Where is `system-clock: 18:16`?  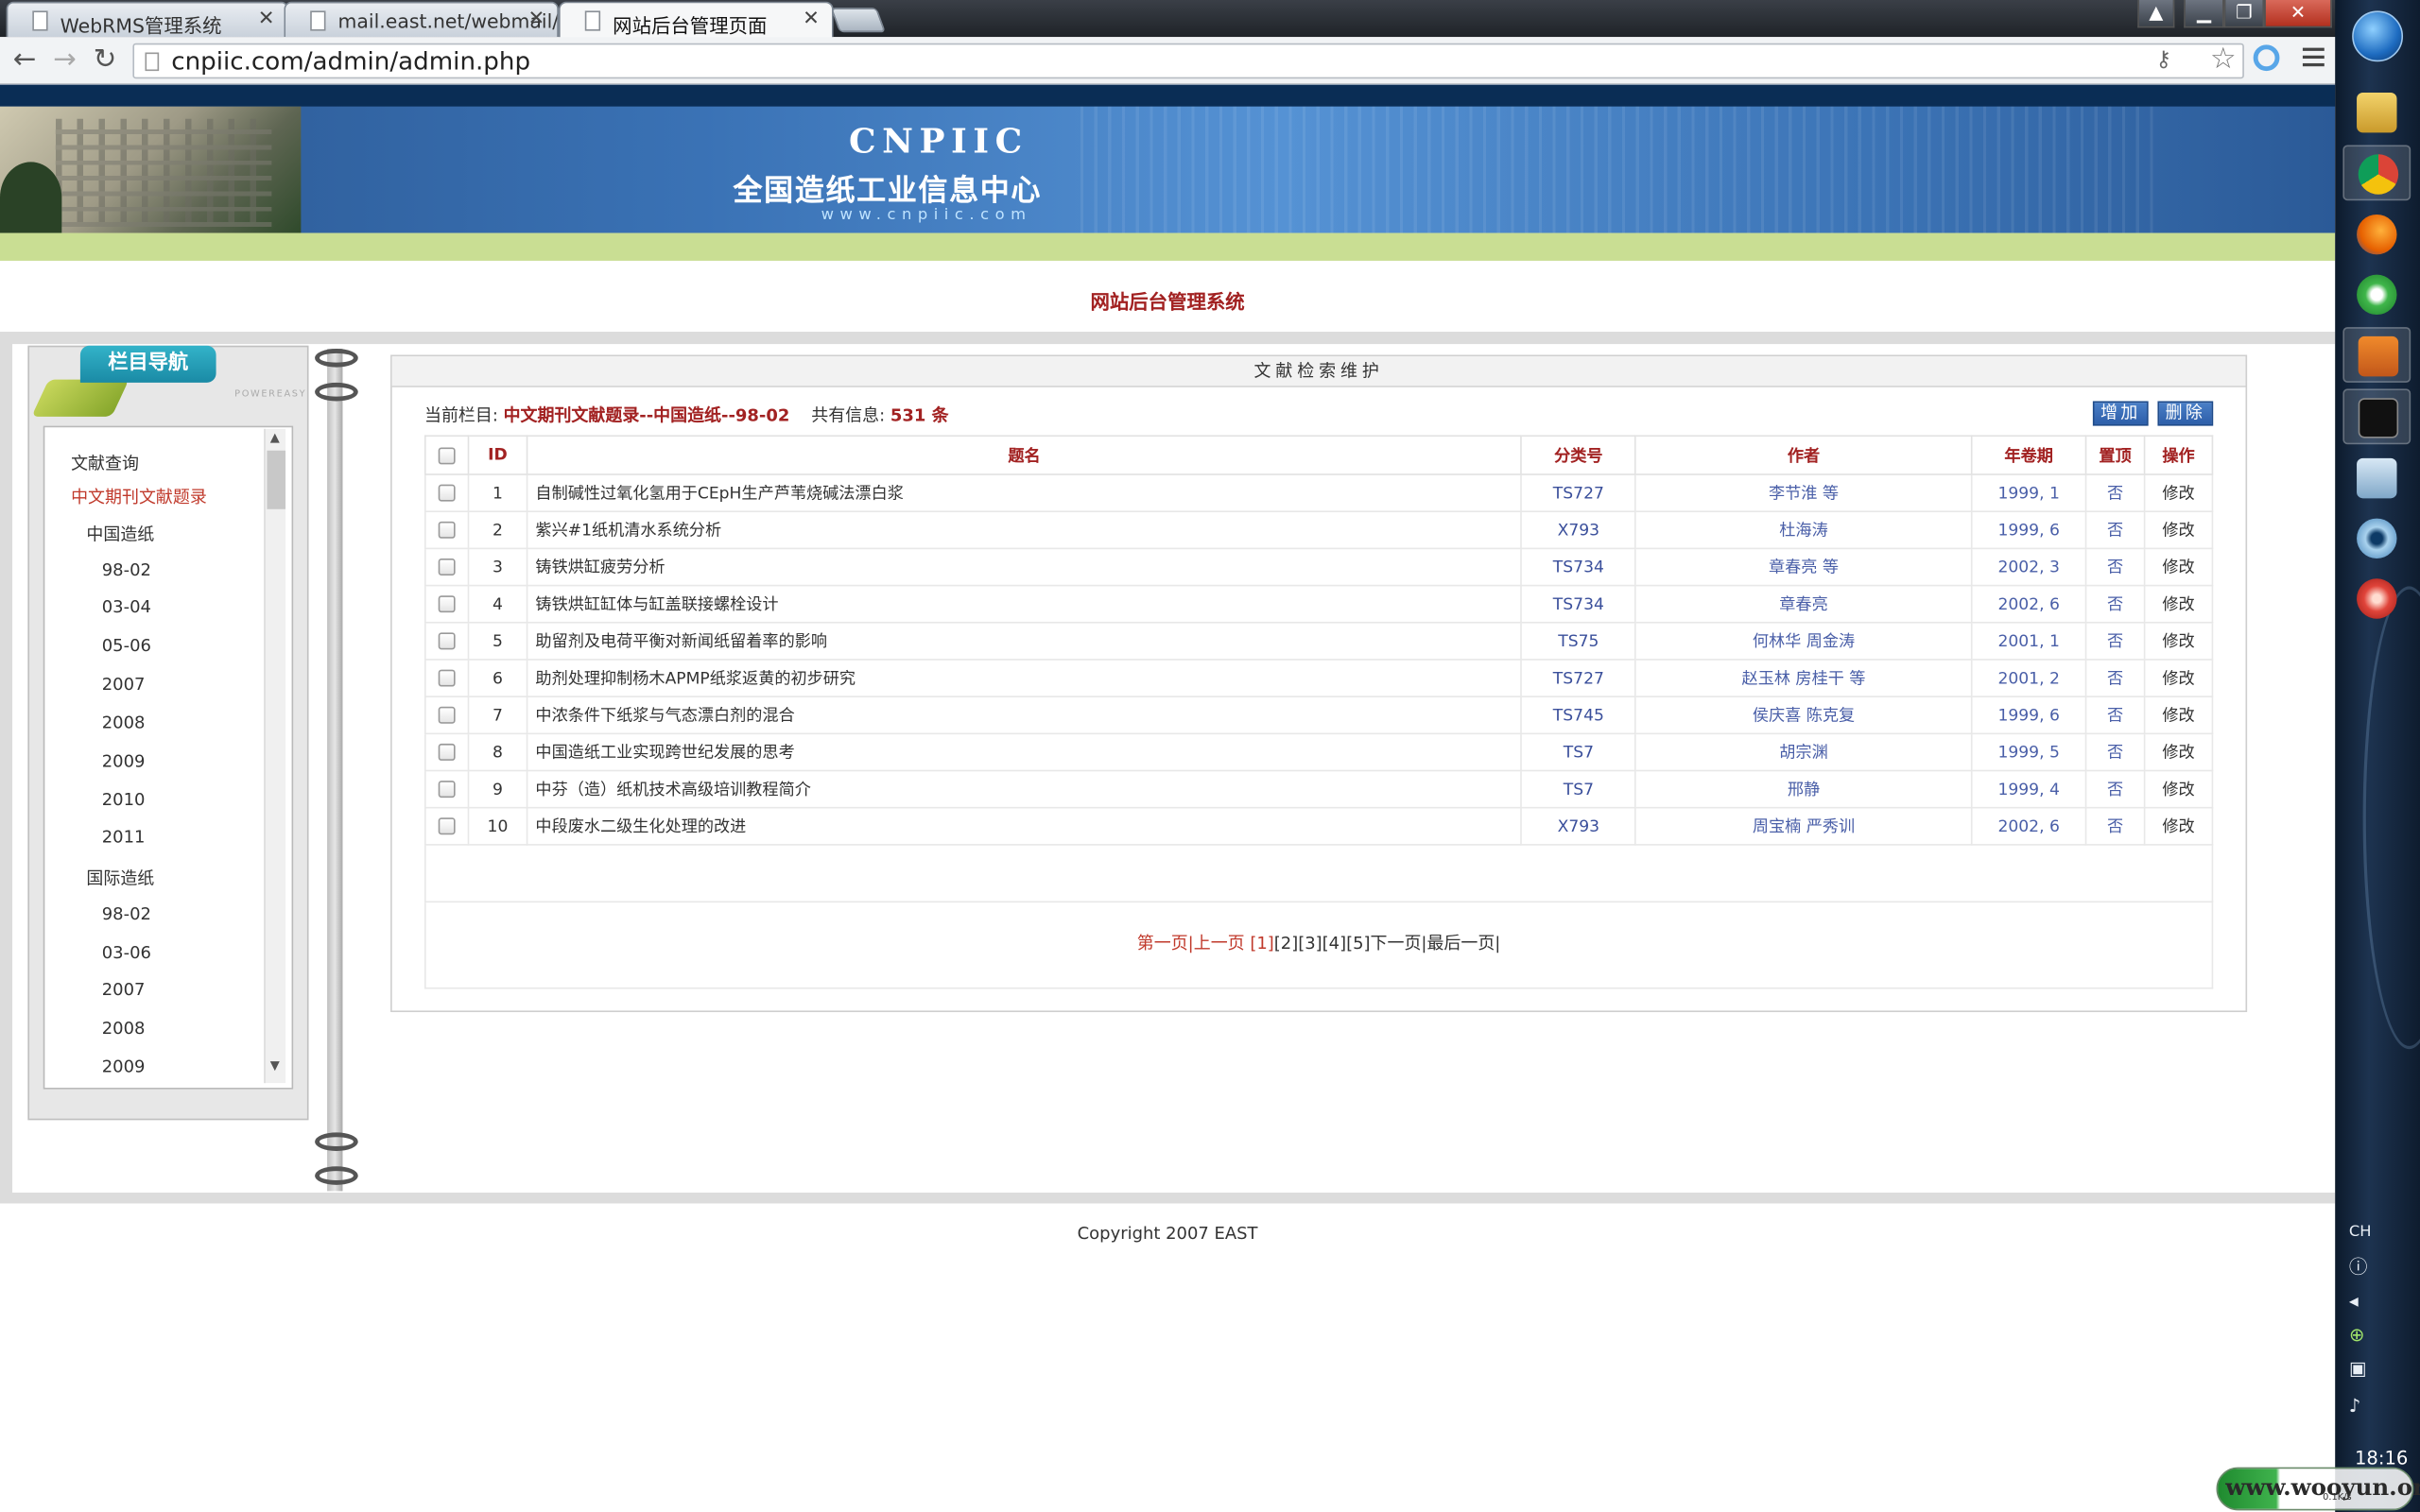
system-clock: 18:16 is located at coordinates (2381, 1458).